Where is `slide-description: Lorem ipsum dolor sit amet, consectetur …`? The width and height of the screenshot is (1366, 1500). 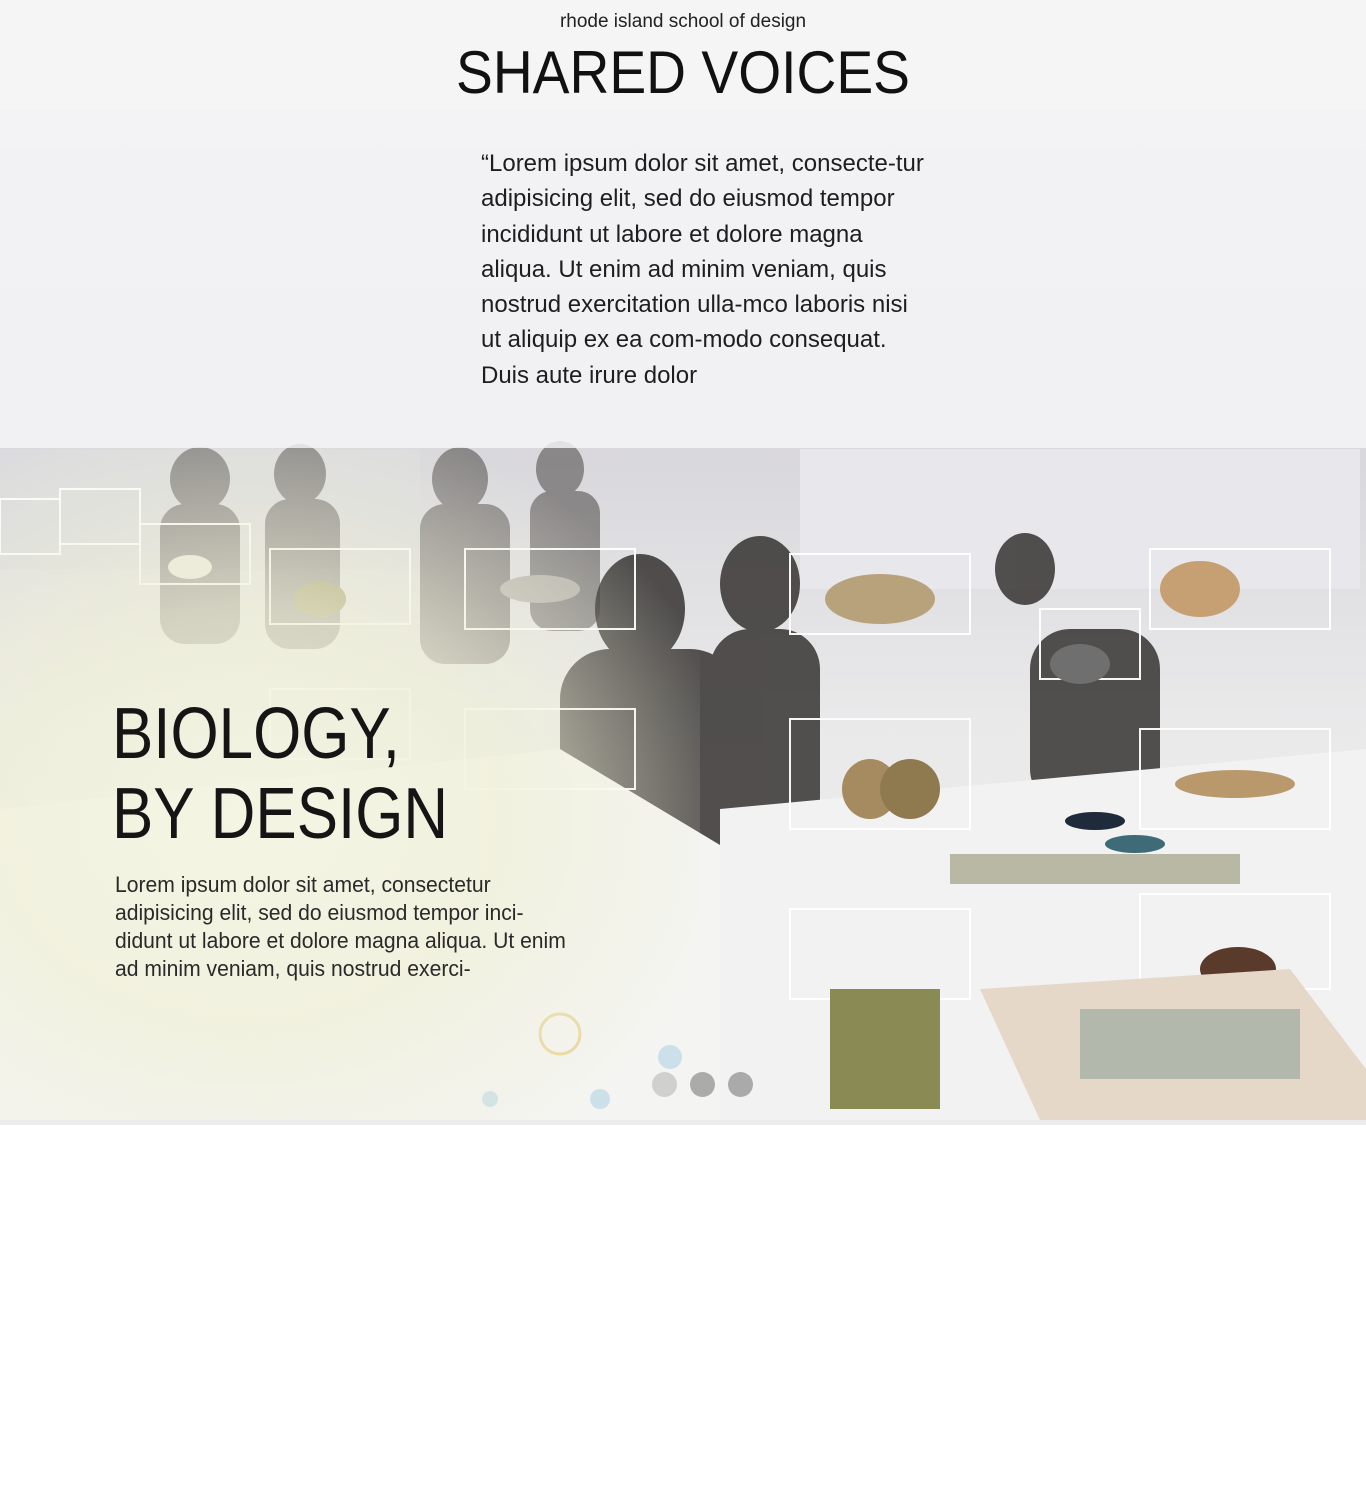 slide-description: Lorem ipsum dolor sit amet, consectetur … is located at coordinates (340, 926).